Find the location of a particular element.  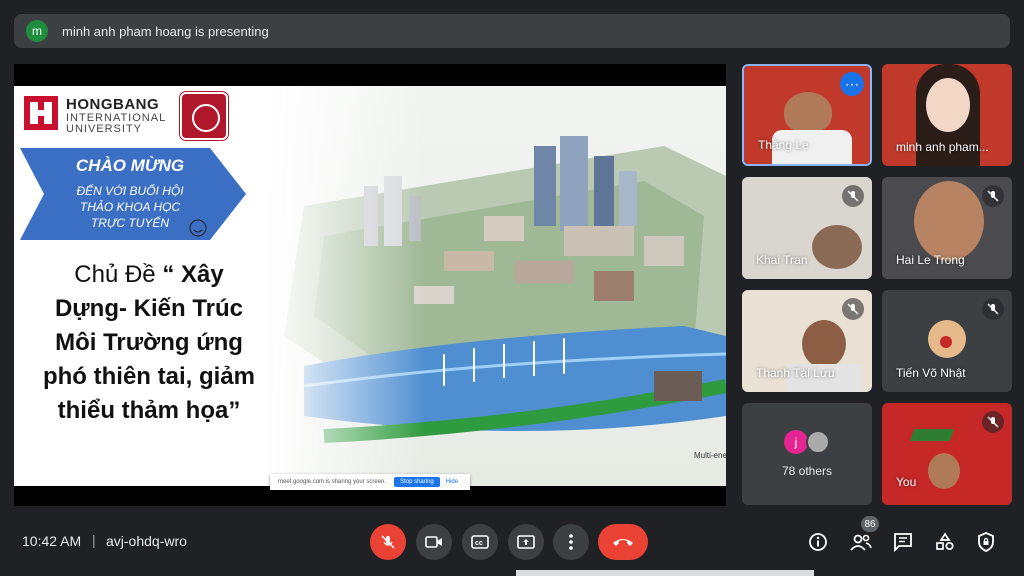

svg-text: cc is located at coordinates (479, 543).